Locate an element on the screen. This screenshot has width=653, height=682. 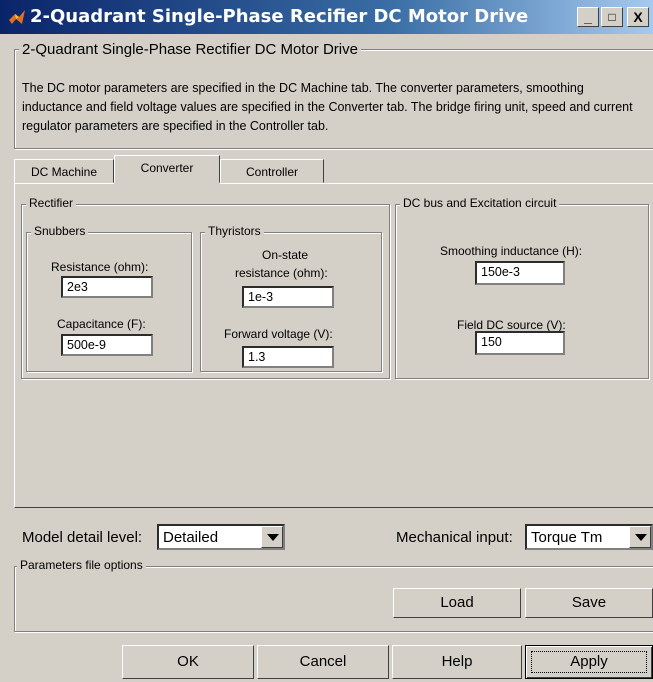
field-dc-source-label: Field DC source (V): is located at coordinates (511, 325).